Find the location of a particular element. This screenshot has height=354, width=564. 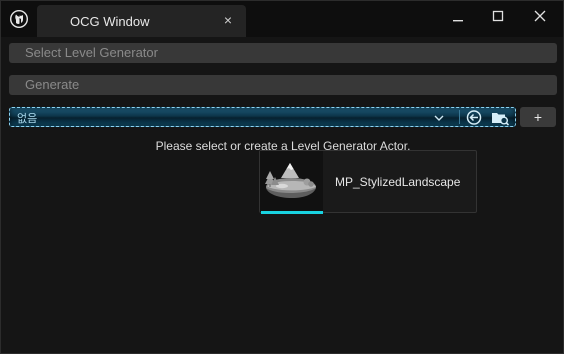

landscape-icon is located at coordinates (290, 180).